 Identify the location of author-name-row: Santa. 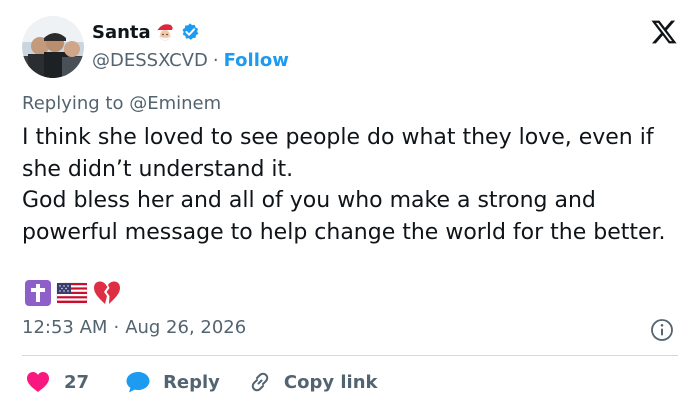
(146, 32).